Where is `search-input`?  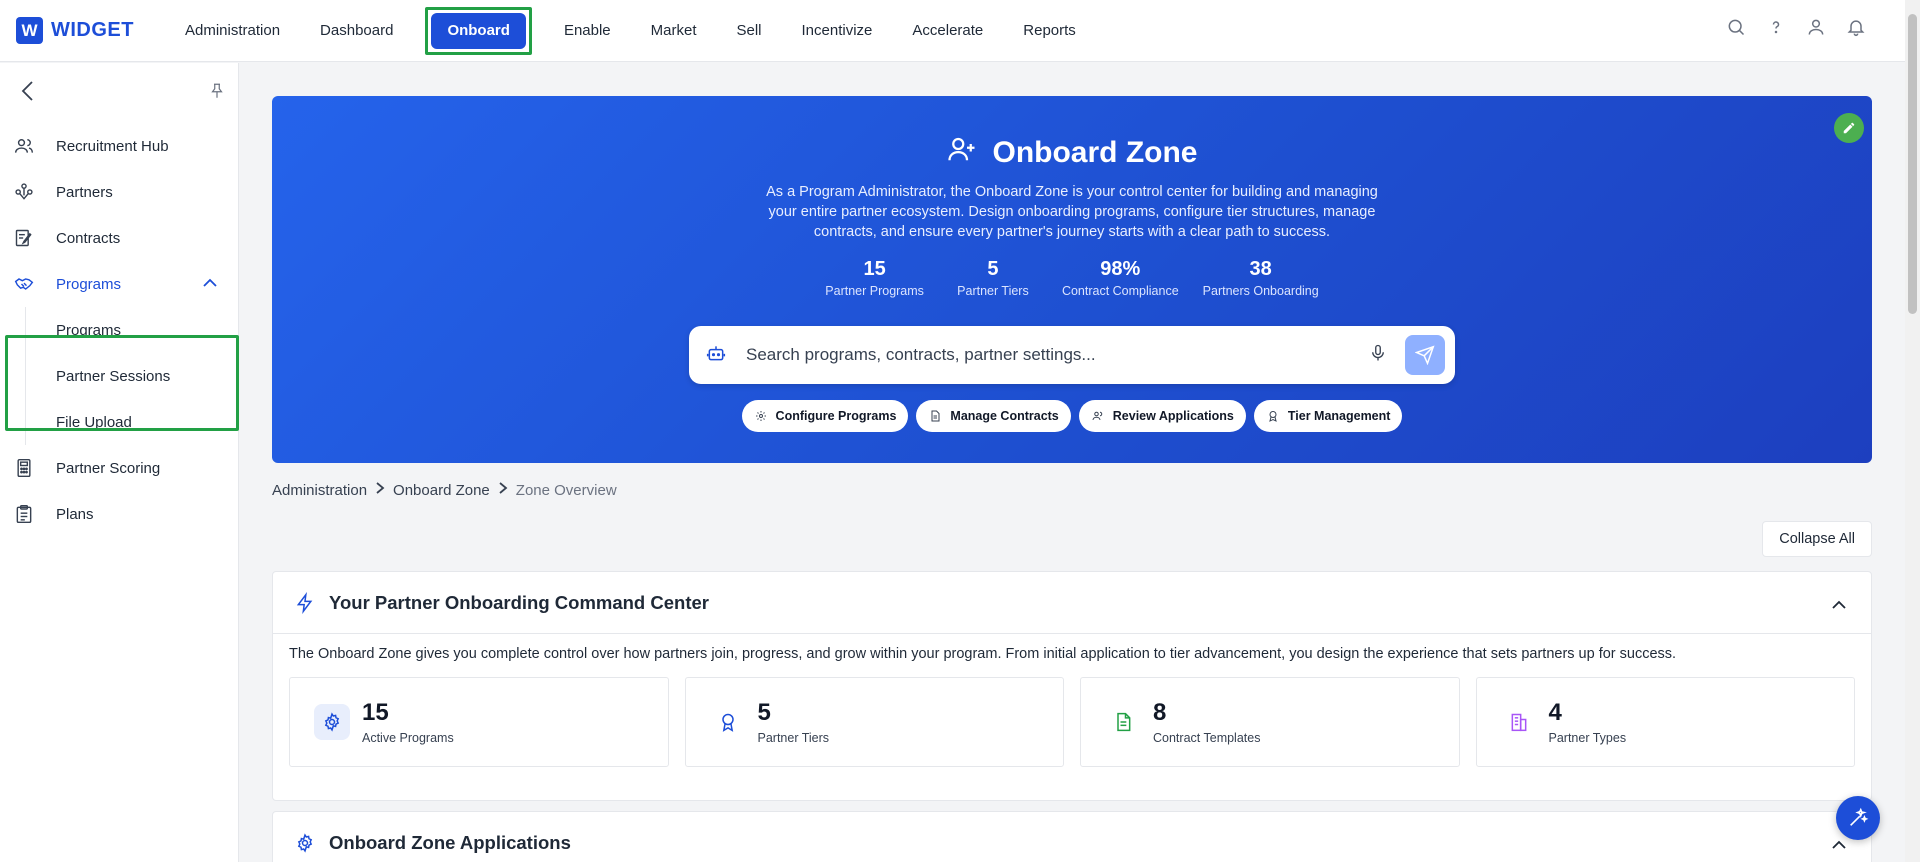 search-input is located at coordinates (1046, 355).